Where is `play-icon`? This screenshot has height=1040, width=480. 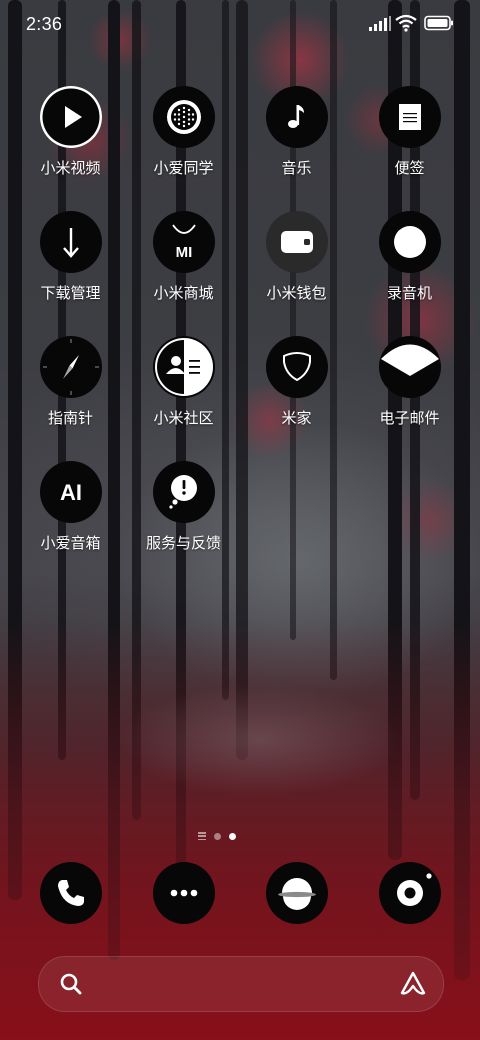
play-icon is located at coordinates (70, 117).